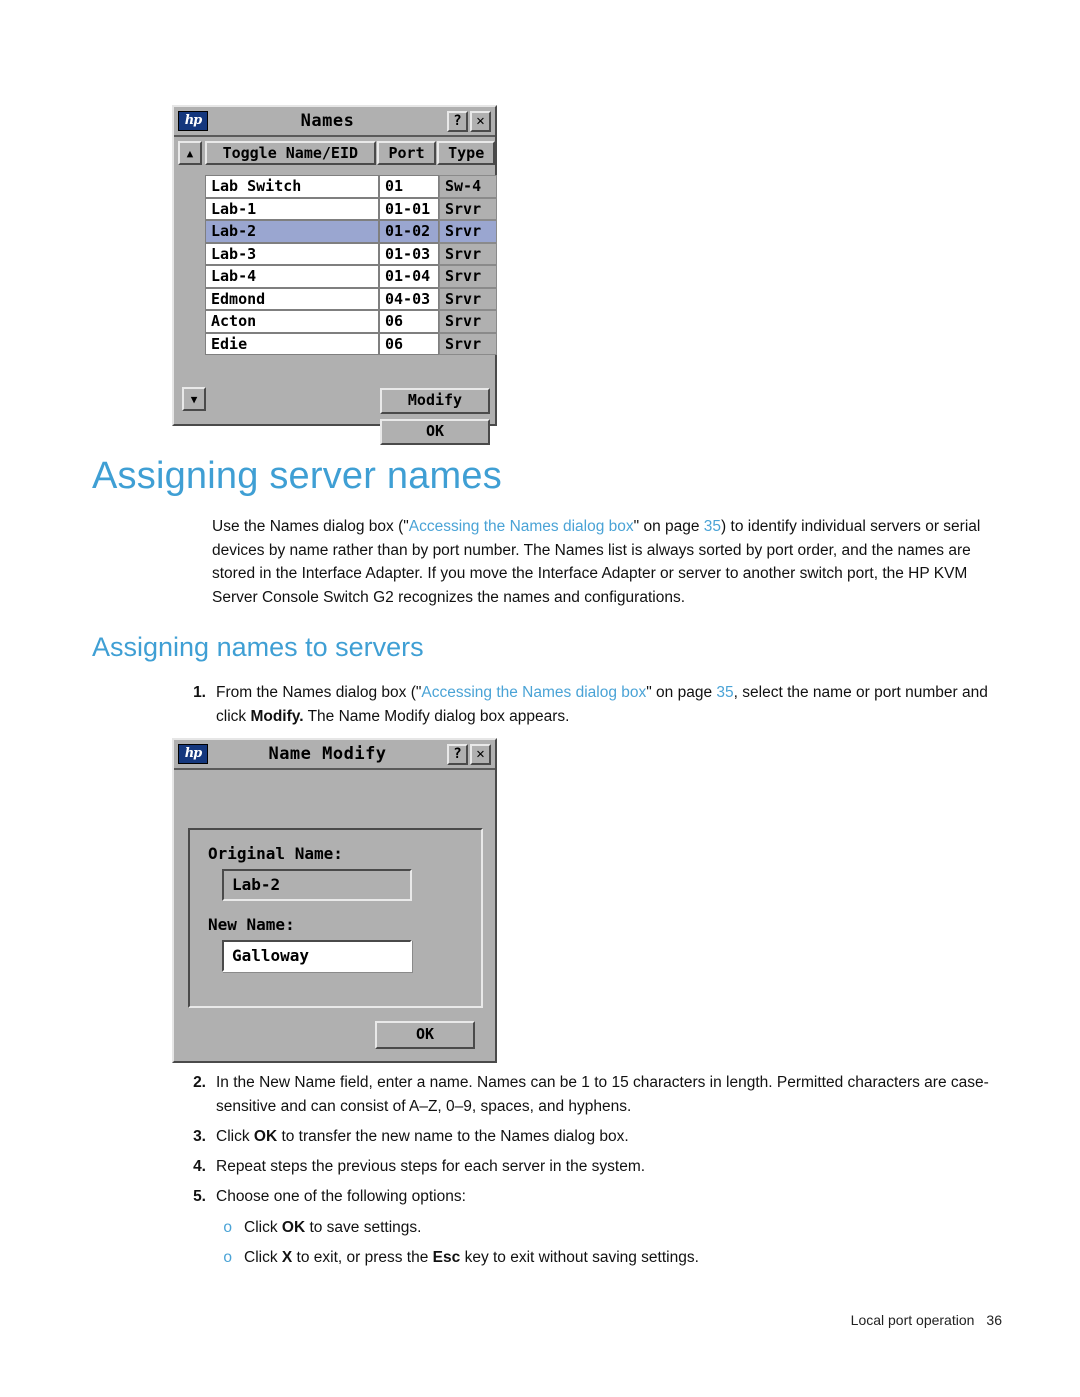  Describe the element at coordinates (190, 153) in the screenshot. I see `scroll-up-icon: ▲` at that location.